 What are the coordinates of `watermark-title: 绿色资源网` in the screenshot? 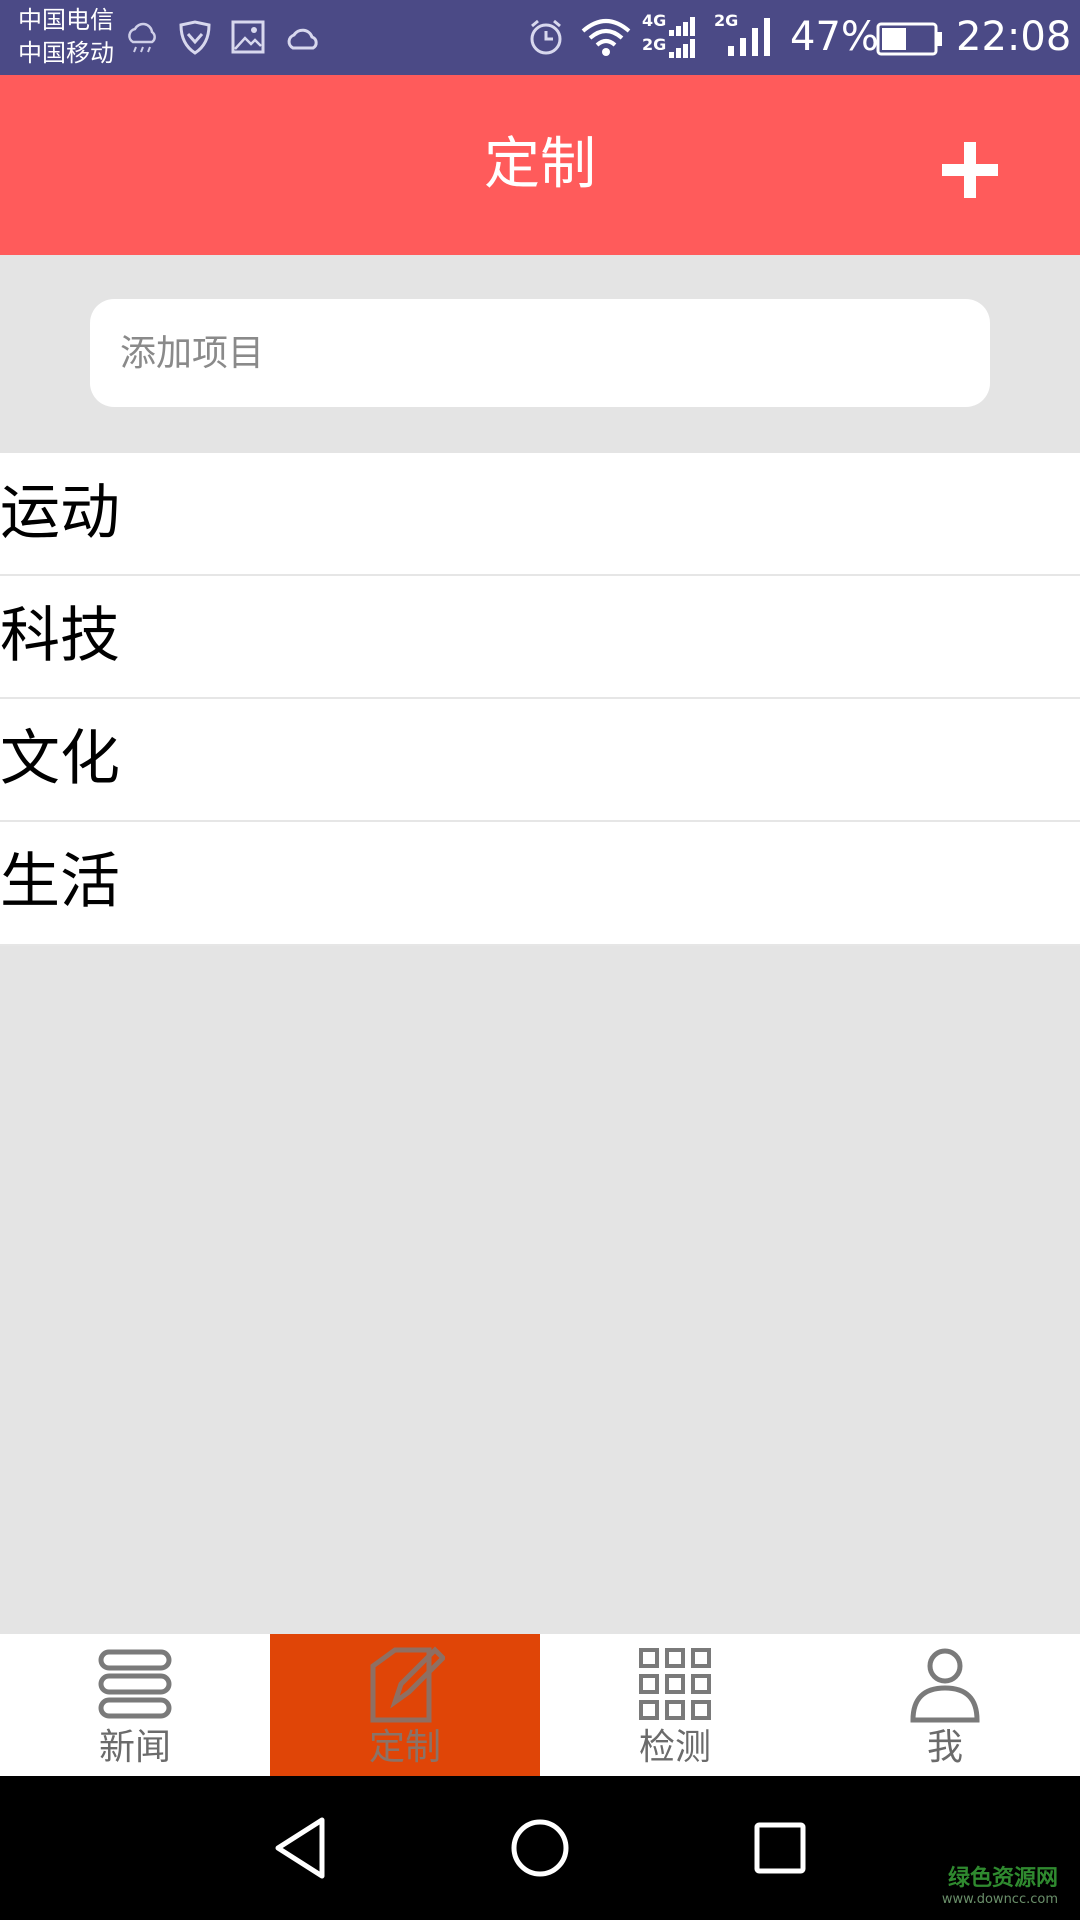 It's located at (1002, 1878).